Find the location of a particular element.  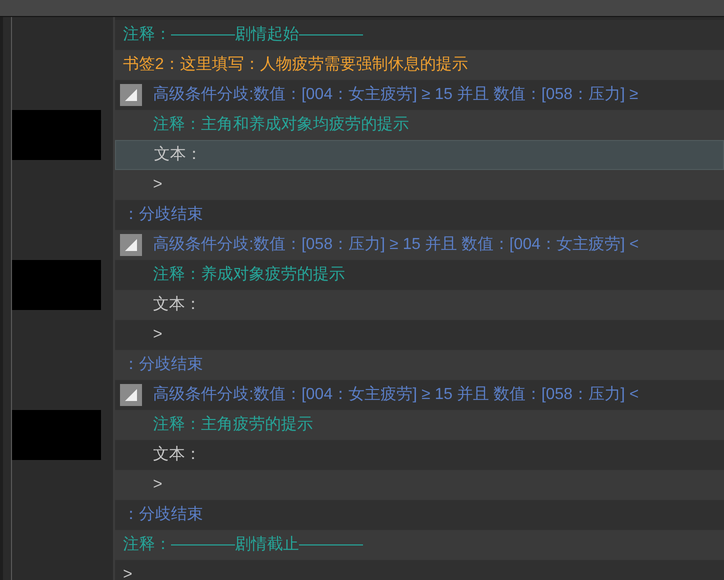

event-row: 书签2：这里填写：人物疲劳需要强制休息的提示 is located at coordinates (419, 65).